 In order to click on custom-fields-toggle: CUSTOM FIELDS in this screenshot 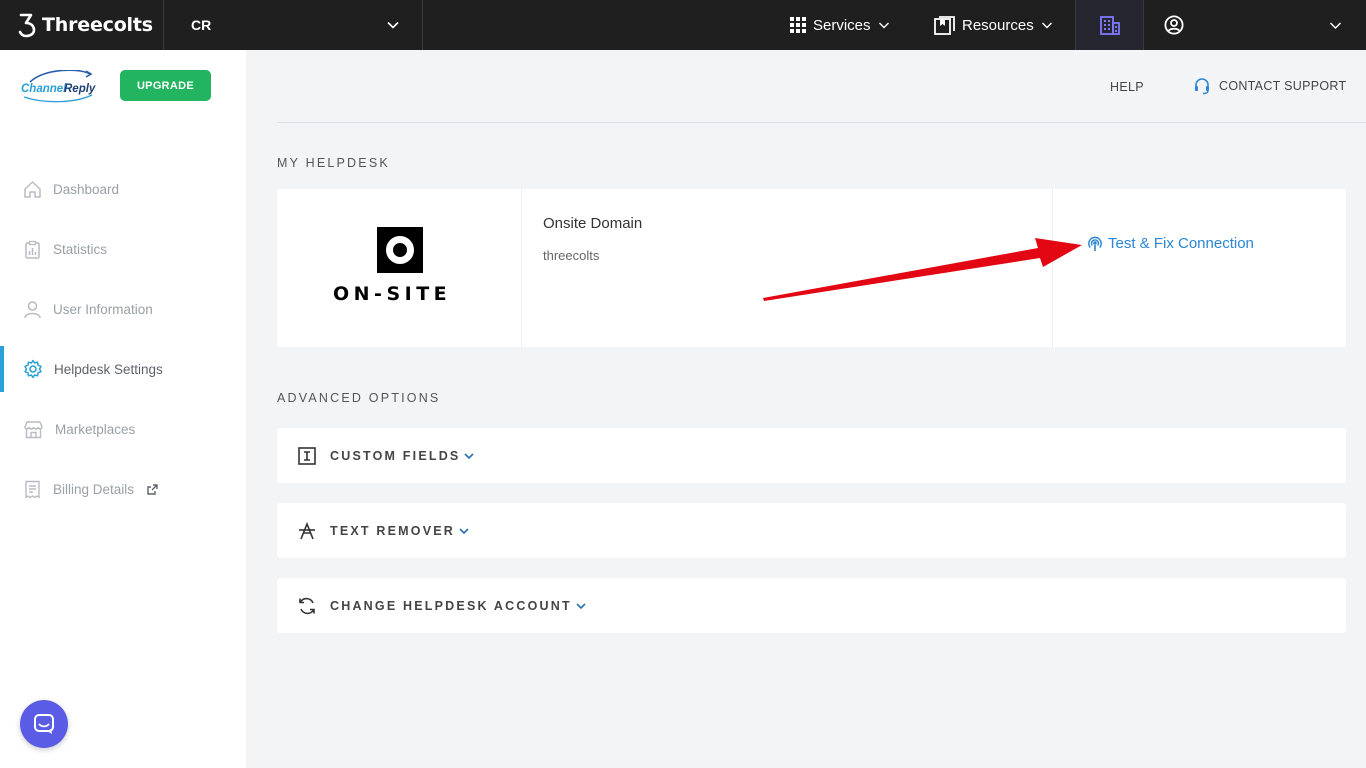, I will do `click(811, 455)`.